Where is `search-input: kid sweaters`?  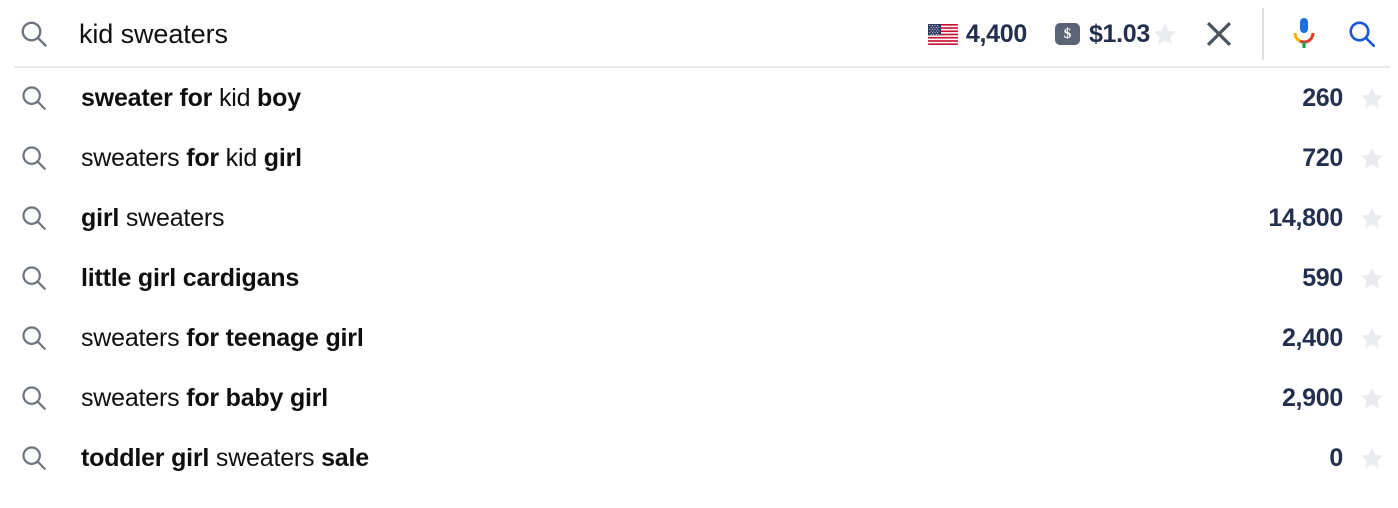
search-input: kid sweaters is located at coordinates (153, 34).